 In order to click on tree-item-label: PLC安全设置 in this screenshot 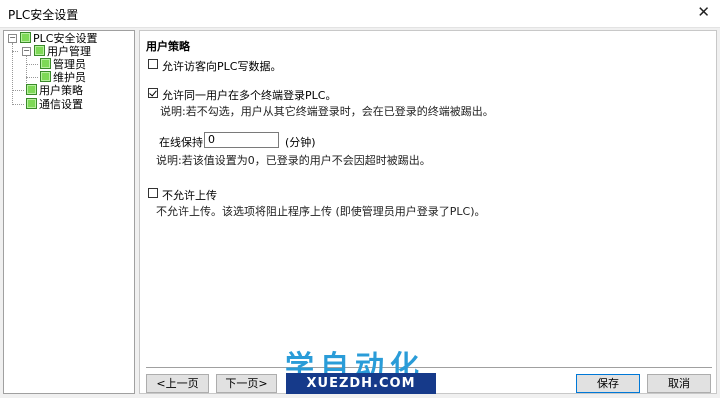, I will do `click(65, 38)`.